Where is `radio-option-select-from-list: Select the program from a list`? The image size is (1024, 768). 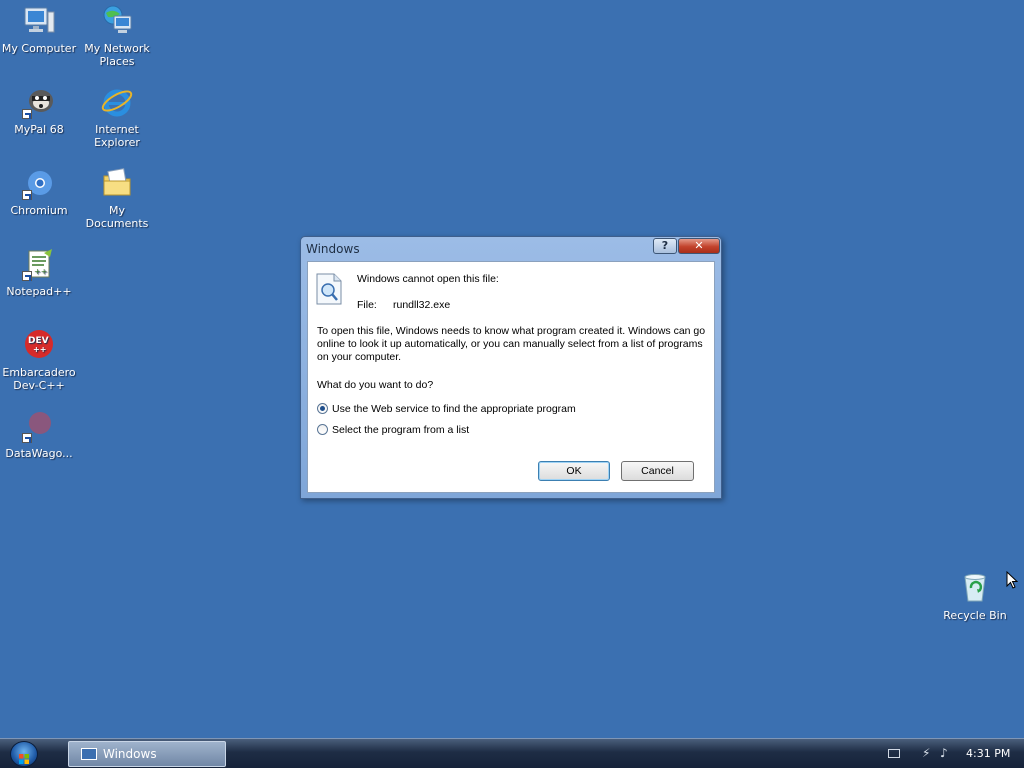 radio-option-select-from-list: Select the program from a list is located at coordinates (393, 430).